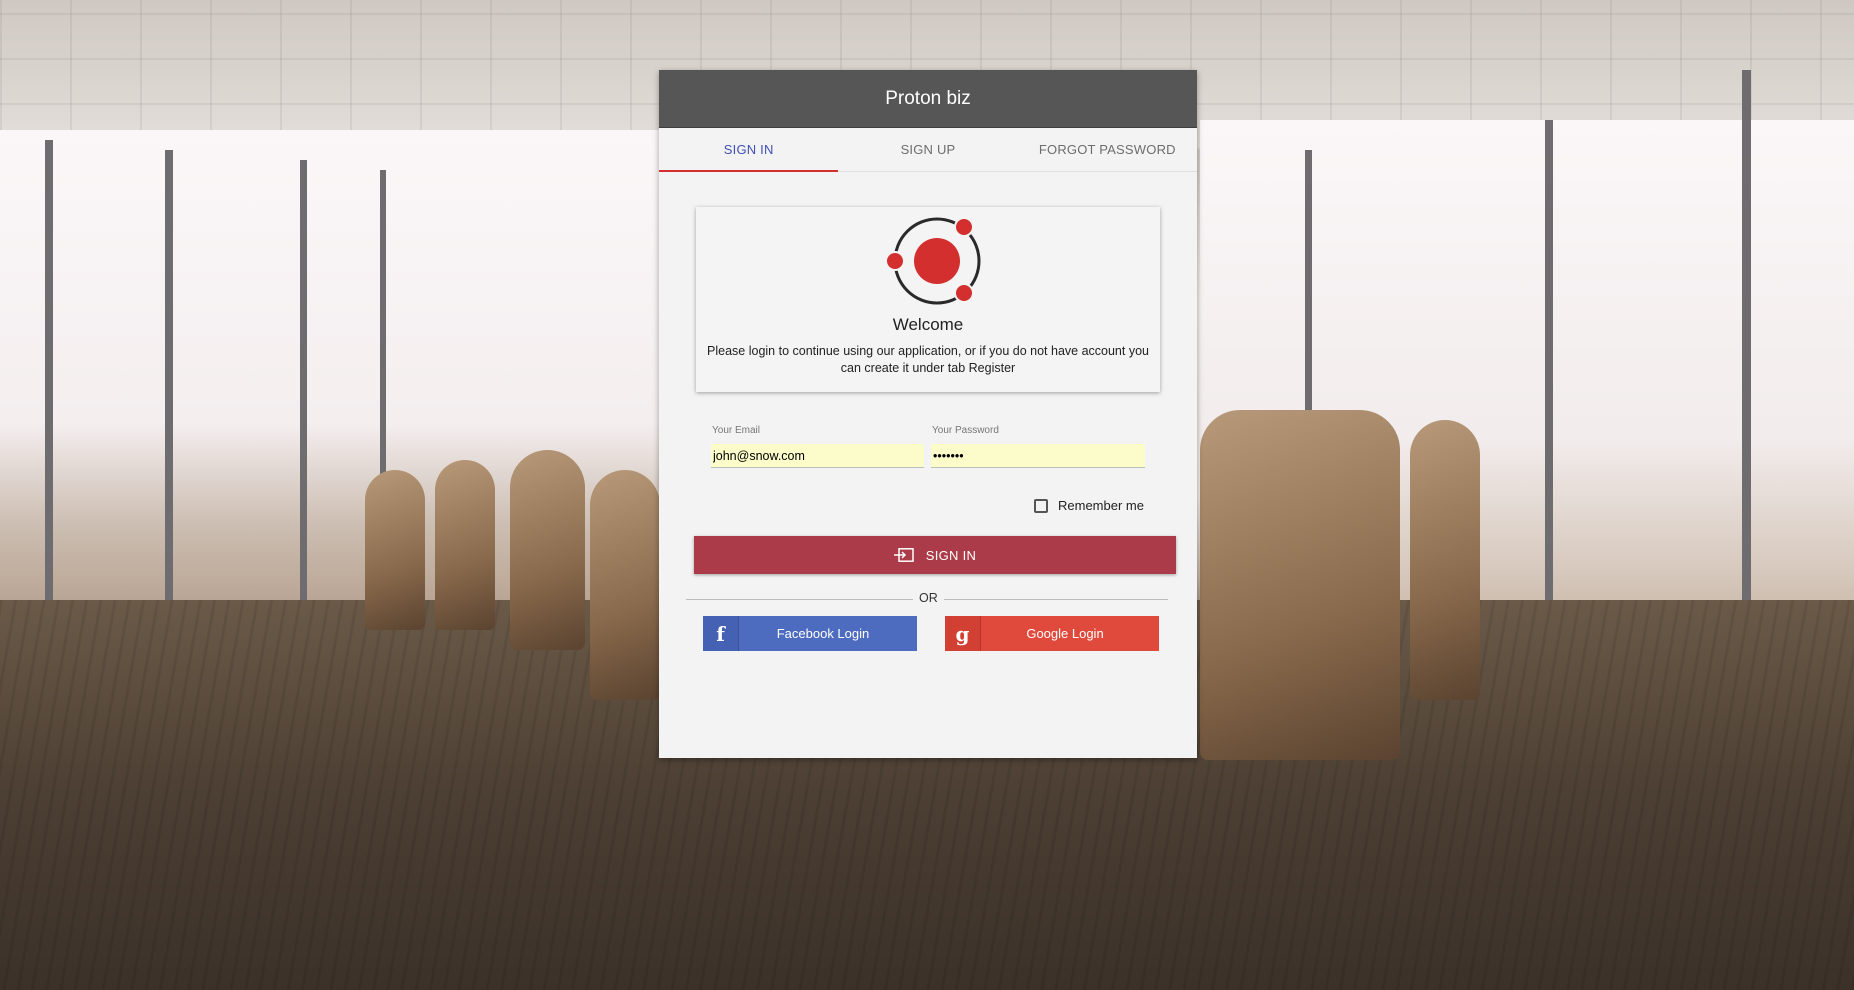  What do you see at coordinates (736, 430) in the screenshot?
I see `email-label: Your Email` at bounding box center [736, 430].